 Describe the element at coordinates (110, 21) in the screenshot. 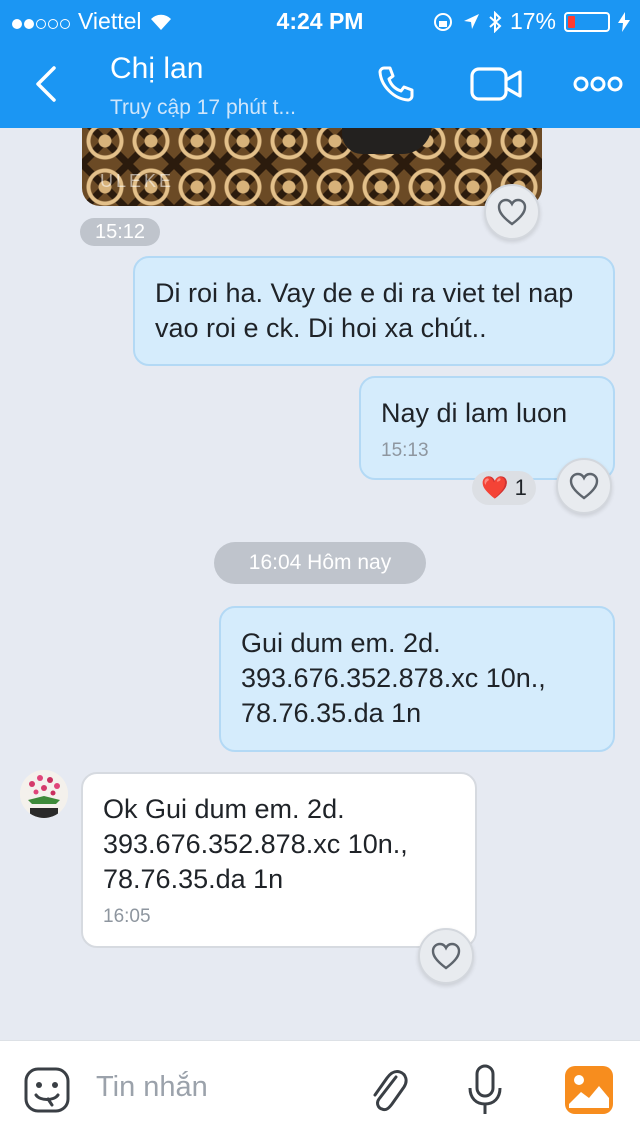

I see `carrier-label: Viettel` at that location.